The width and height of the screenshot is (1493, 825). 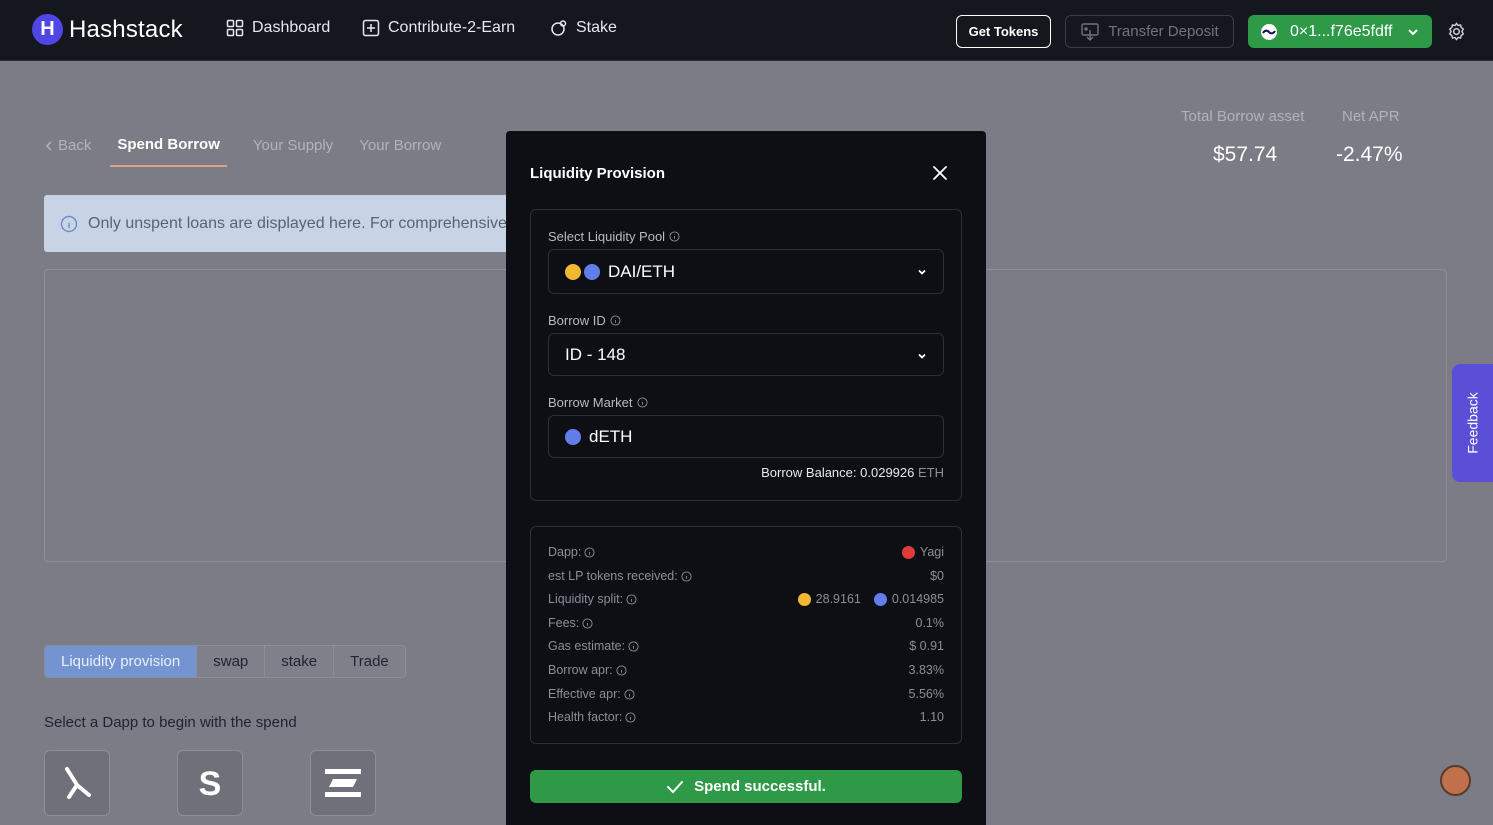 I want to click on borrow-id-label: Borrow ID, so click(x=584, y=320).